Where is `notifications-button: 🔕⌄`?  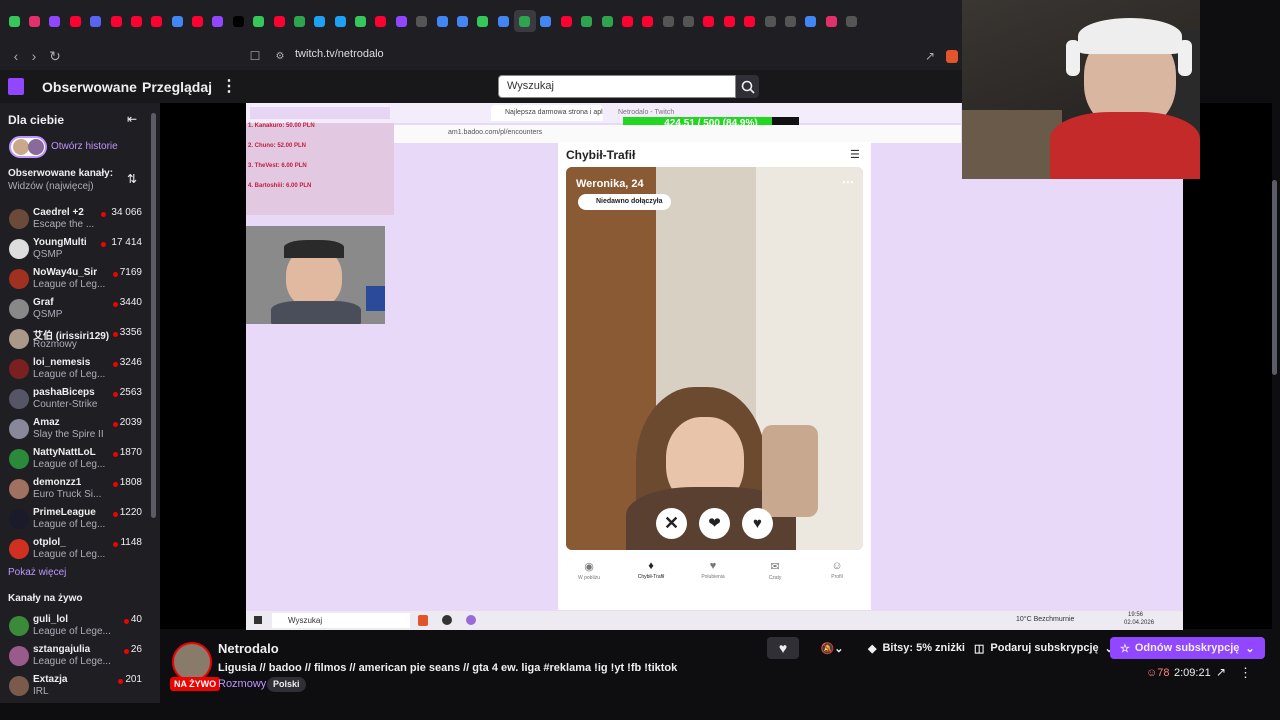 notifications-button: 🔕⌄ is located at coordinates (832, 648).